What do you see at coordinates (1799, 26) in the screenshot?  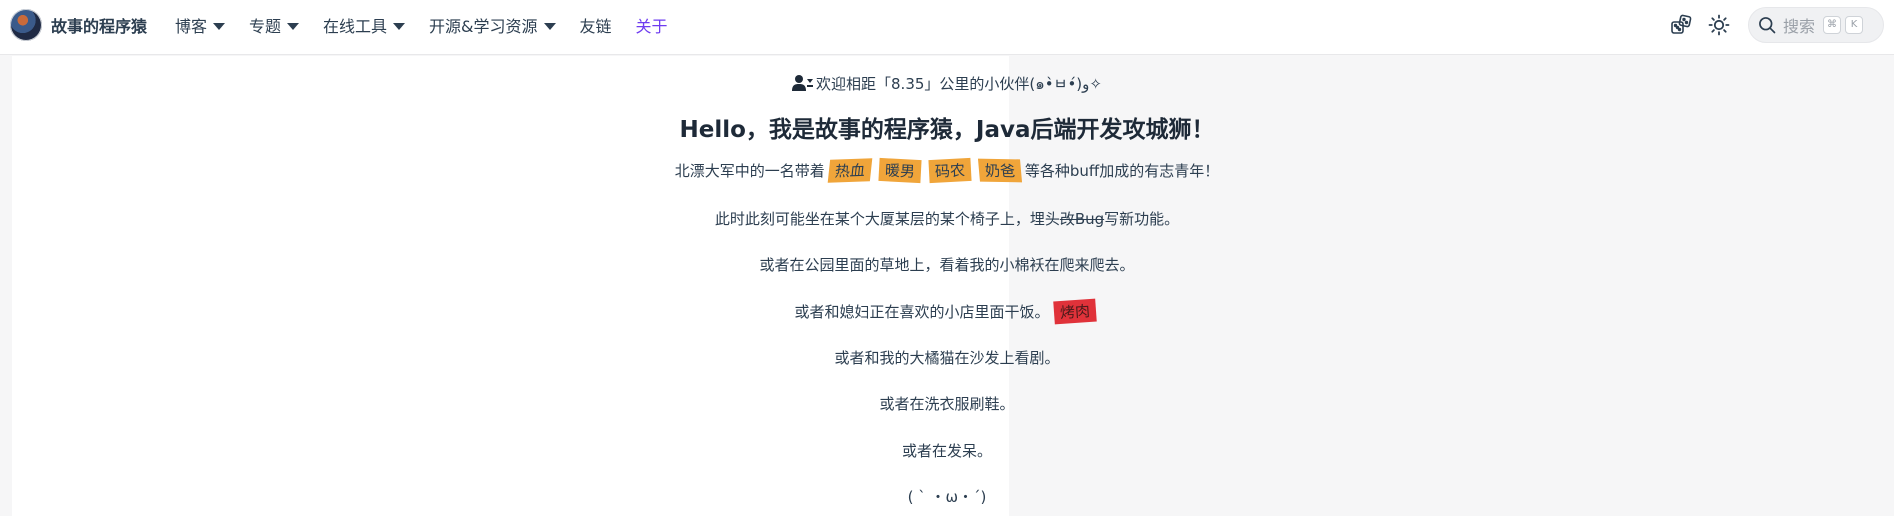 I see `search-placeholder: 搜索` at bounding box center [1799, 26].